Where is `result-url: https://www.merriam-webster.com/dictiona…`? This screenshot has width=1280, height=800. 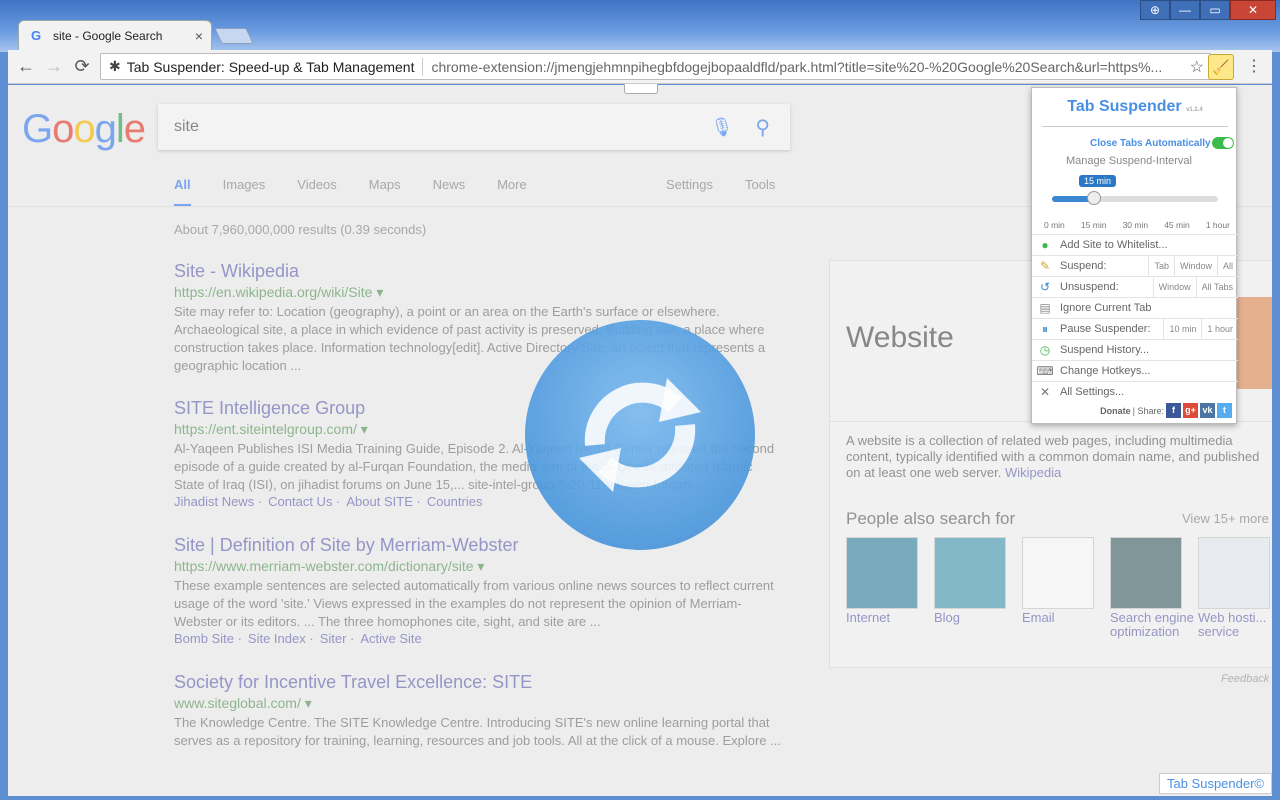
result-url: https://www.merriam-webster.com/dictiona… is located at coordinates (479, 566).